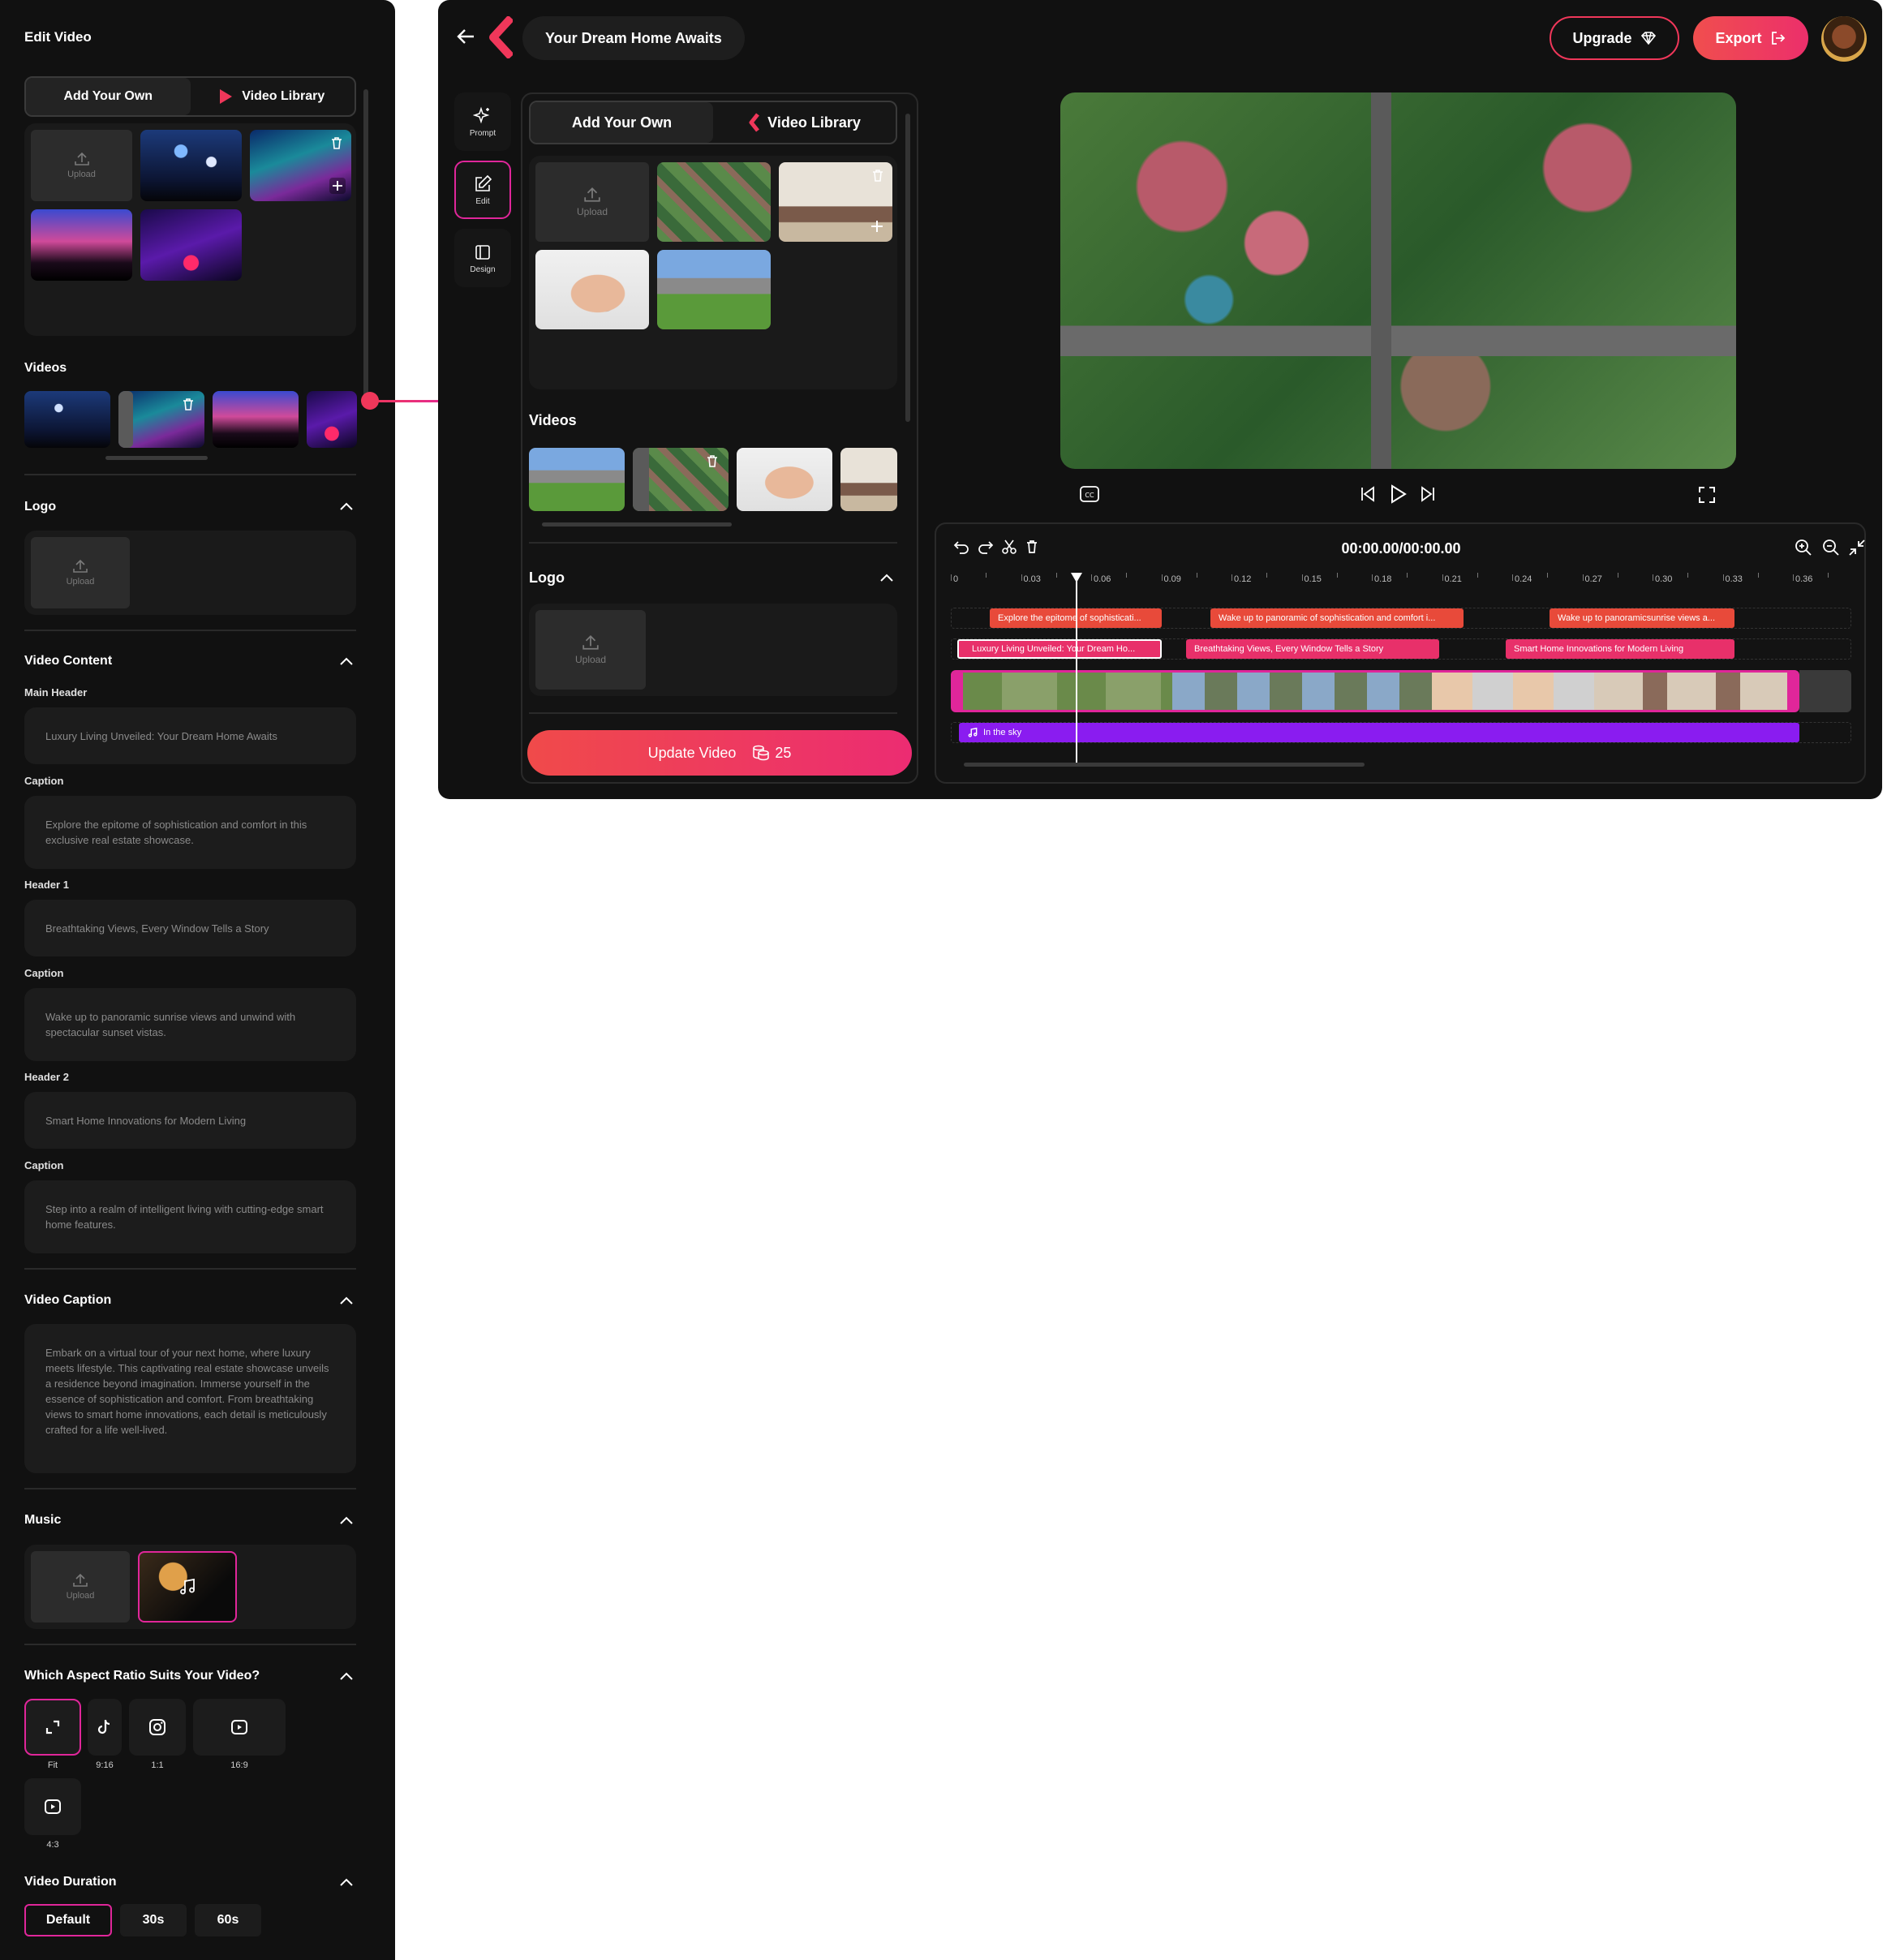 The width and height of the screenshot is (1887, 1960). Describe the element at coordinates (1398, 494) in the screenshot. I see `play-icon` at that location.